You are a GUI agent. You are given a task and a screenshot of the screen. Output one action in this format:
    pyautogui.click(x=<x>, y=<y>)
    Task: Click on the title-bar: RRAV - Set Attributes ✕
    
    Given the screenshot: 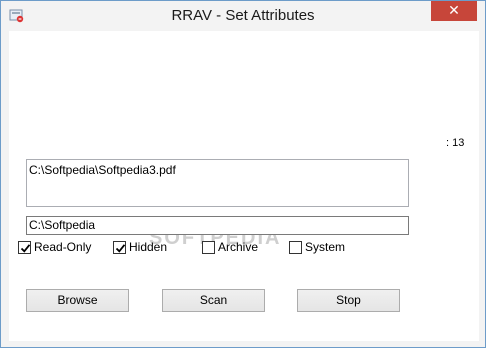 What is the action you would take?
    pyautogui.click(x=243, y=16)
    